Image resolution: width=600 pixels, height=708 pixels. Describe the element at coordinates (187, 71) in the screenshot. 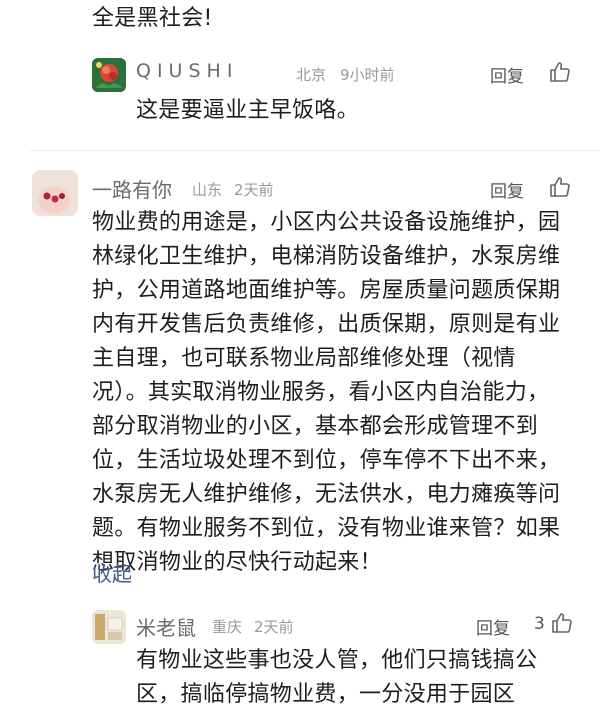

I see `user-name: QIUSHI` at that location.